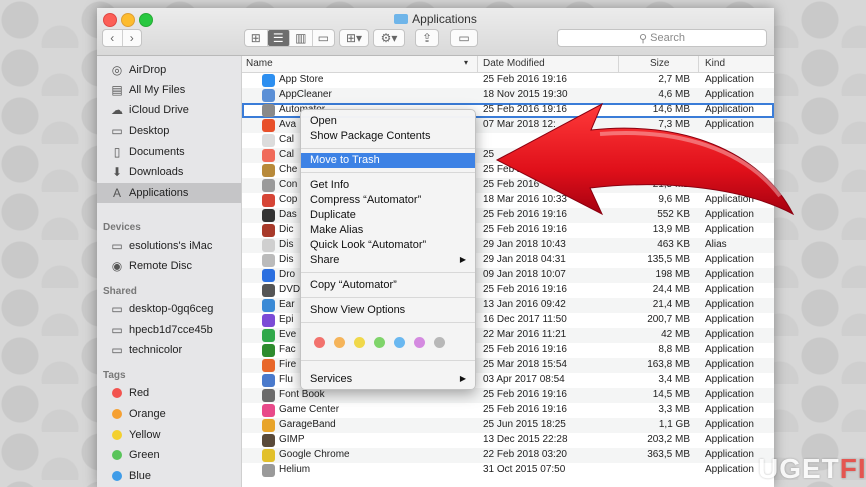 The width and height of the screenshot is (866, 487). I want to click on menu-compress: Compress “Automator”, so click(388, 200).